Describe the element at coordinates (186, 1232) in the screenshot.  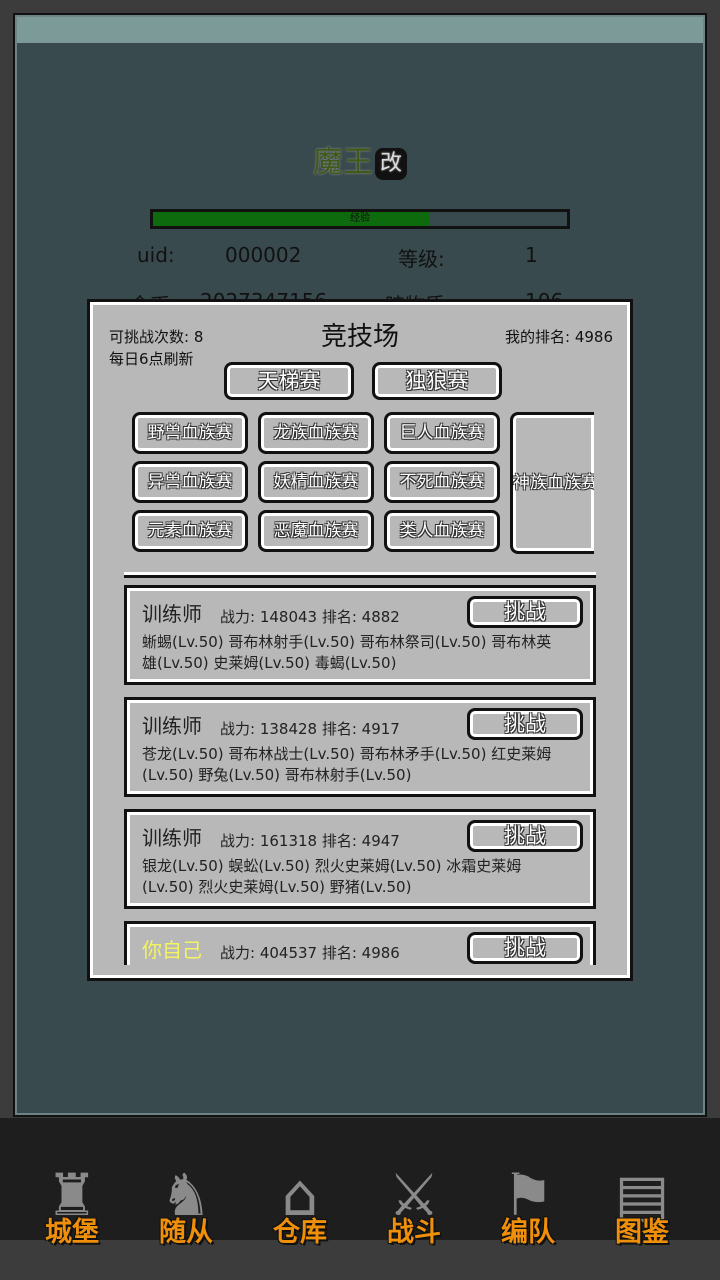
I see `nav-label: 随从` at that location.